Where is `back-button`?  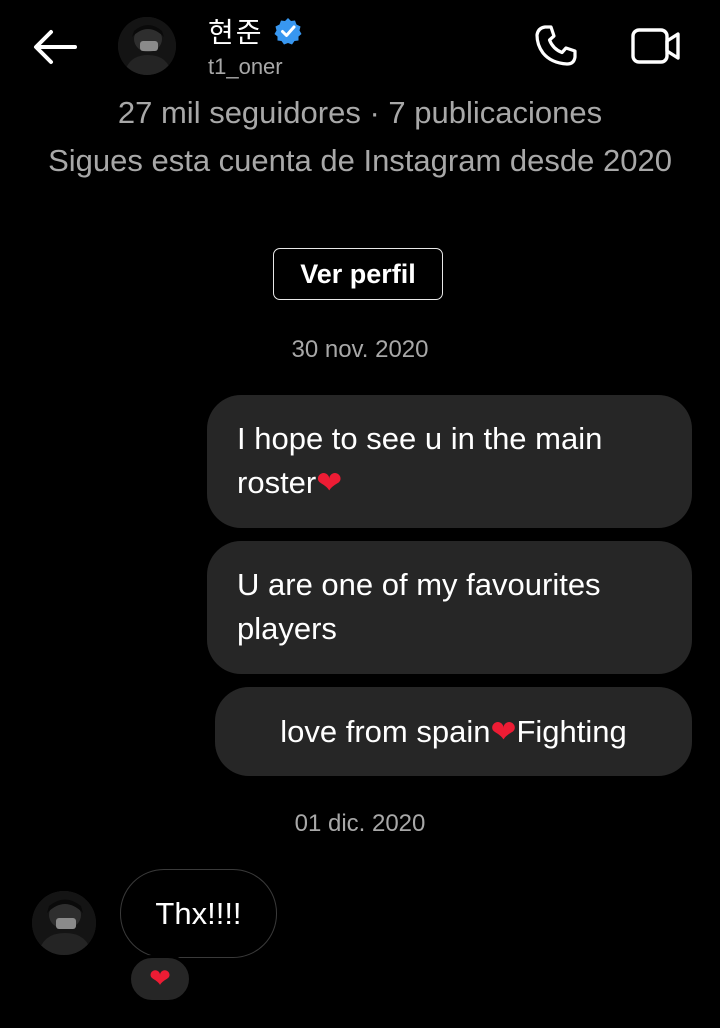 back-button is located at coordinates (55, 49).